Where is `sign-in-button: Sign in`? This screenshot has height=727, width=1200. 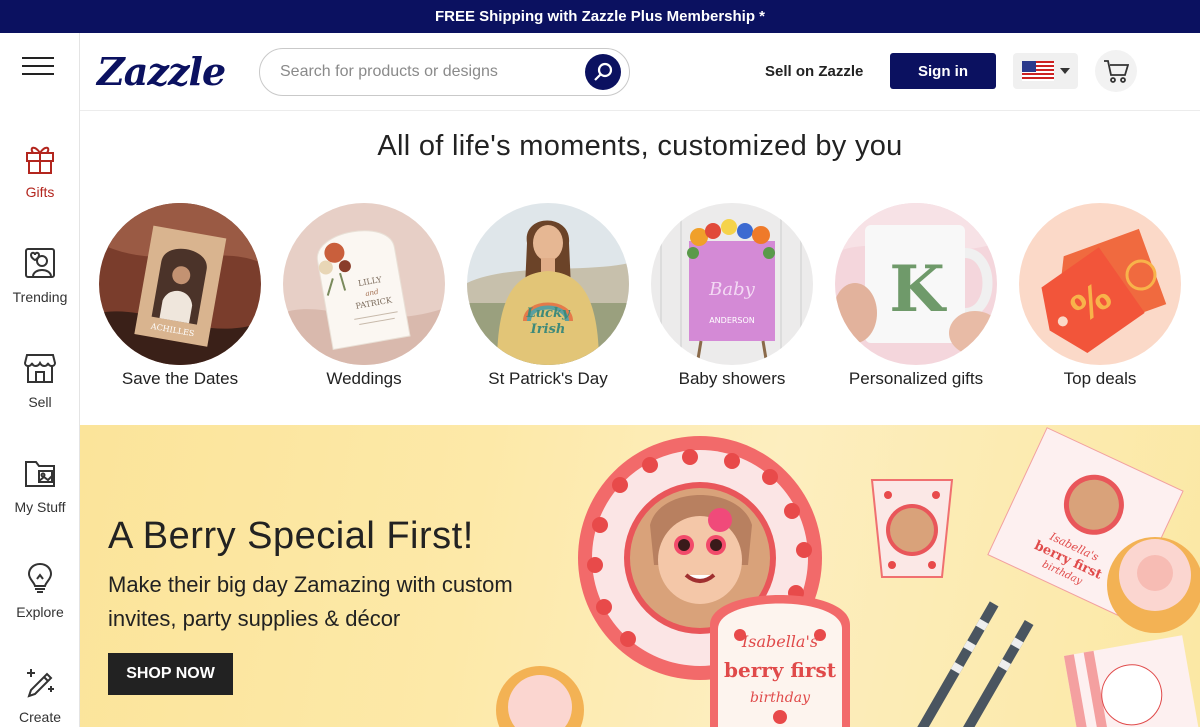
sign-in-button: Sign in is located at coordinates (943, 71).